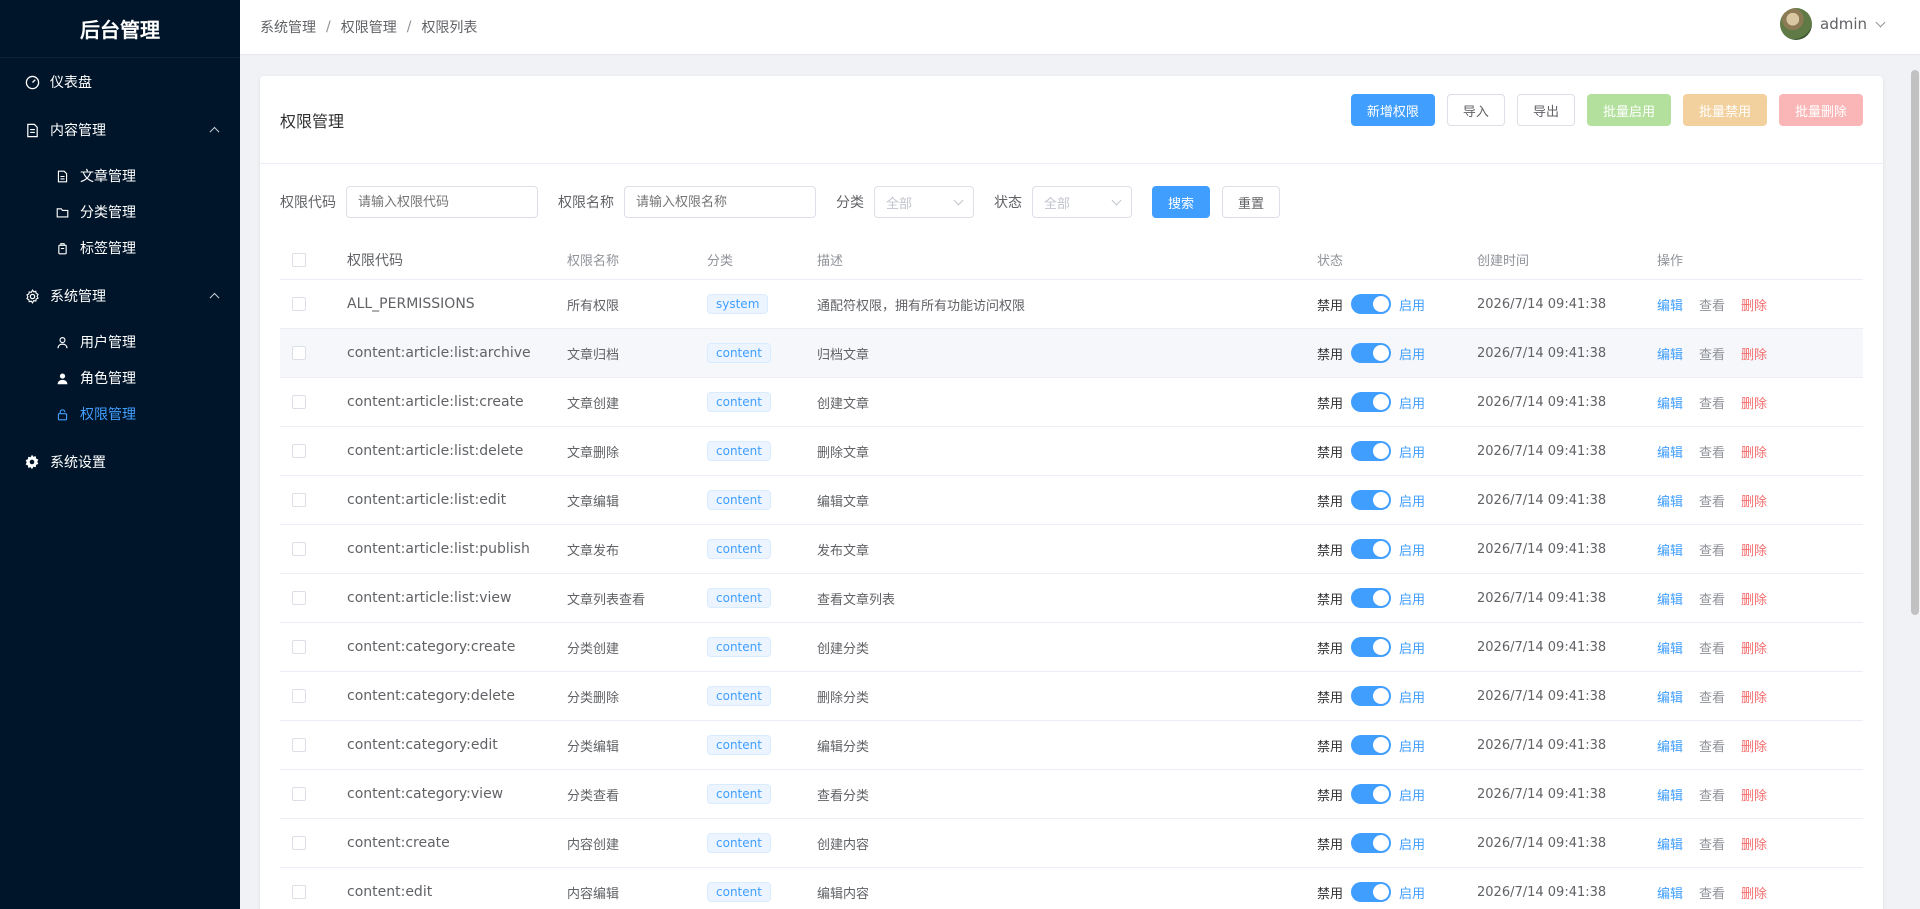 Image resolution: width=1920 pixels, height=909 pixels. Describe the element at coordinates (120, 462) in the screenshot. I see `menu-item-settings: 系统设置` at that location.